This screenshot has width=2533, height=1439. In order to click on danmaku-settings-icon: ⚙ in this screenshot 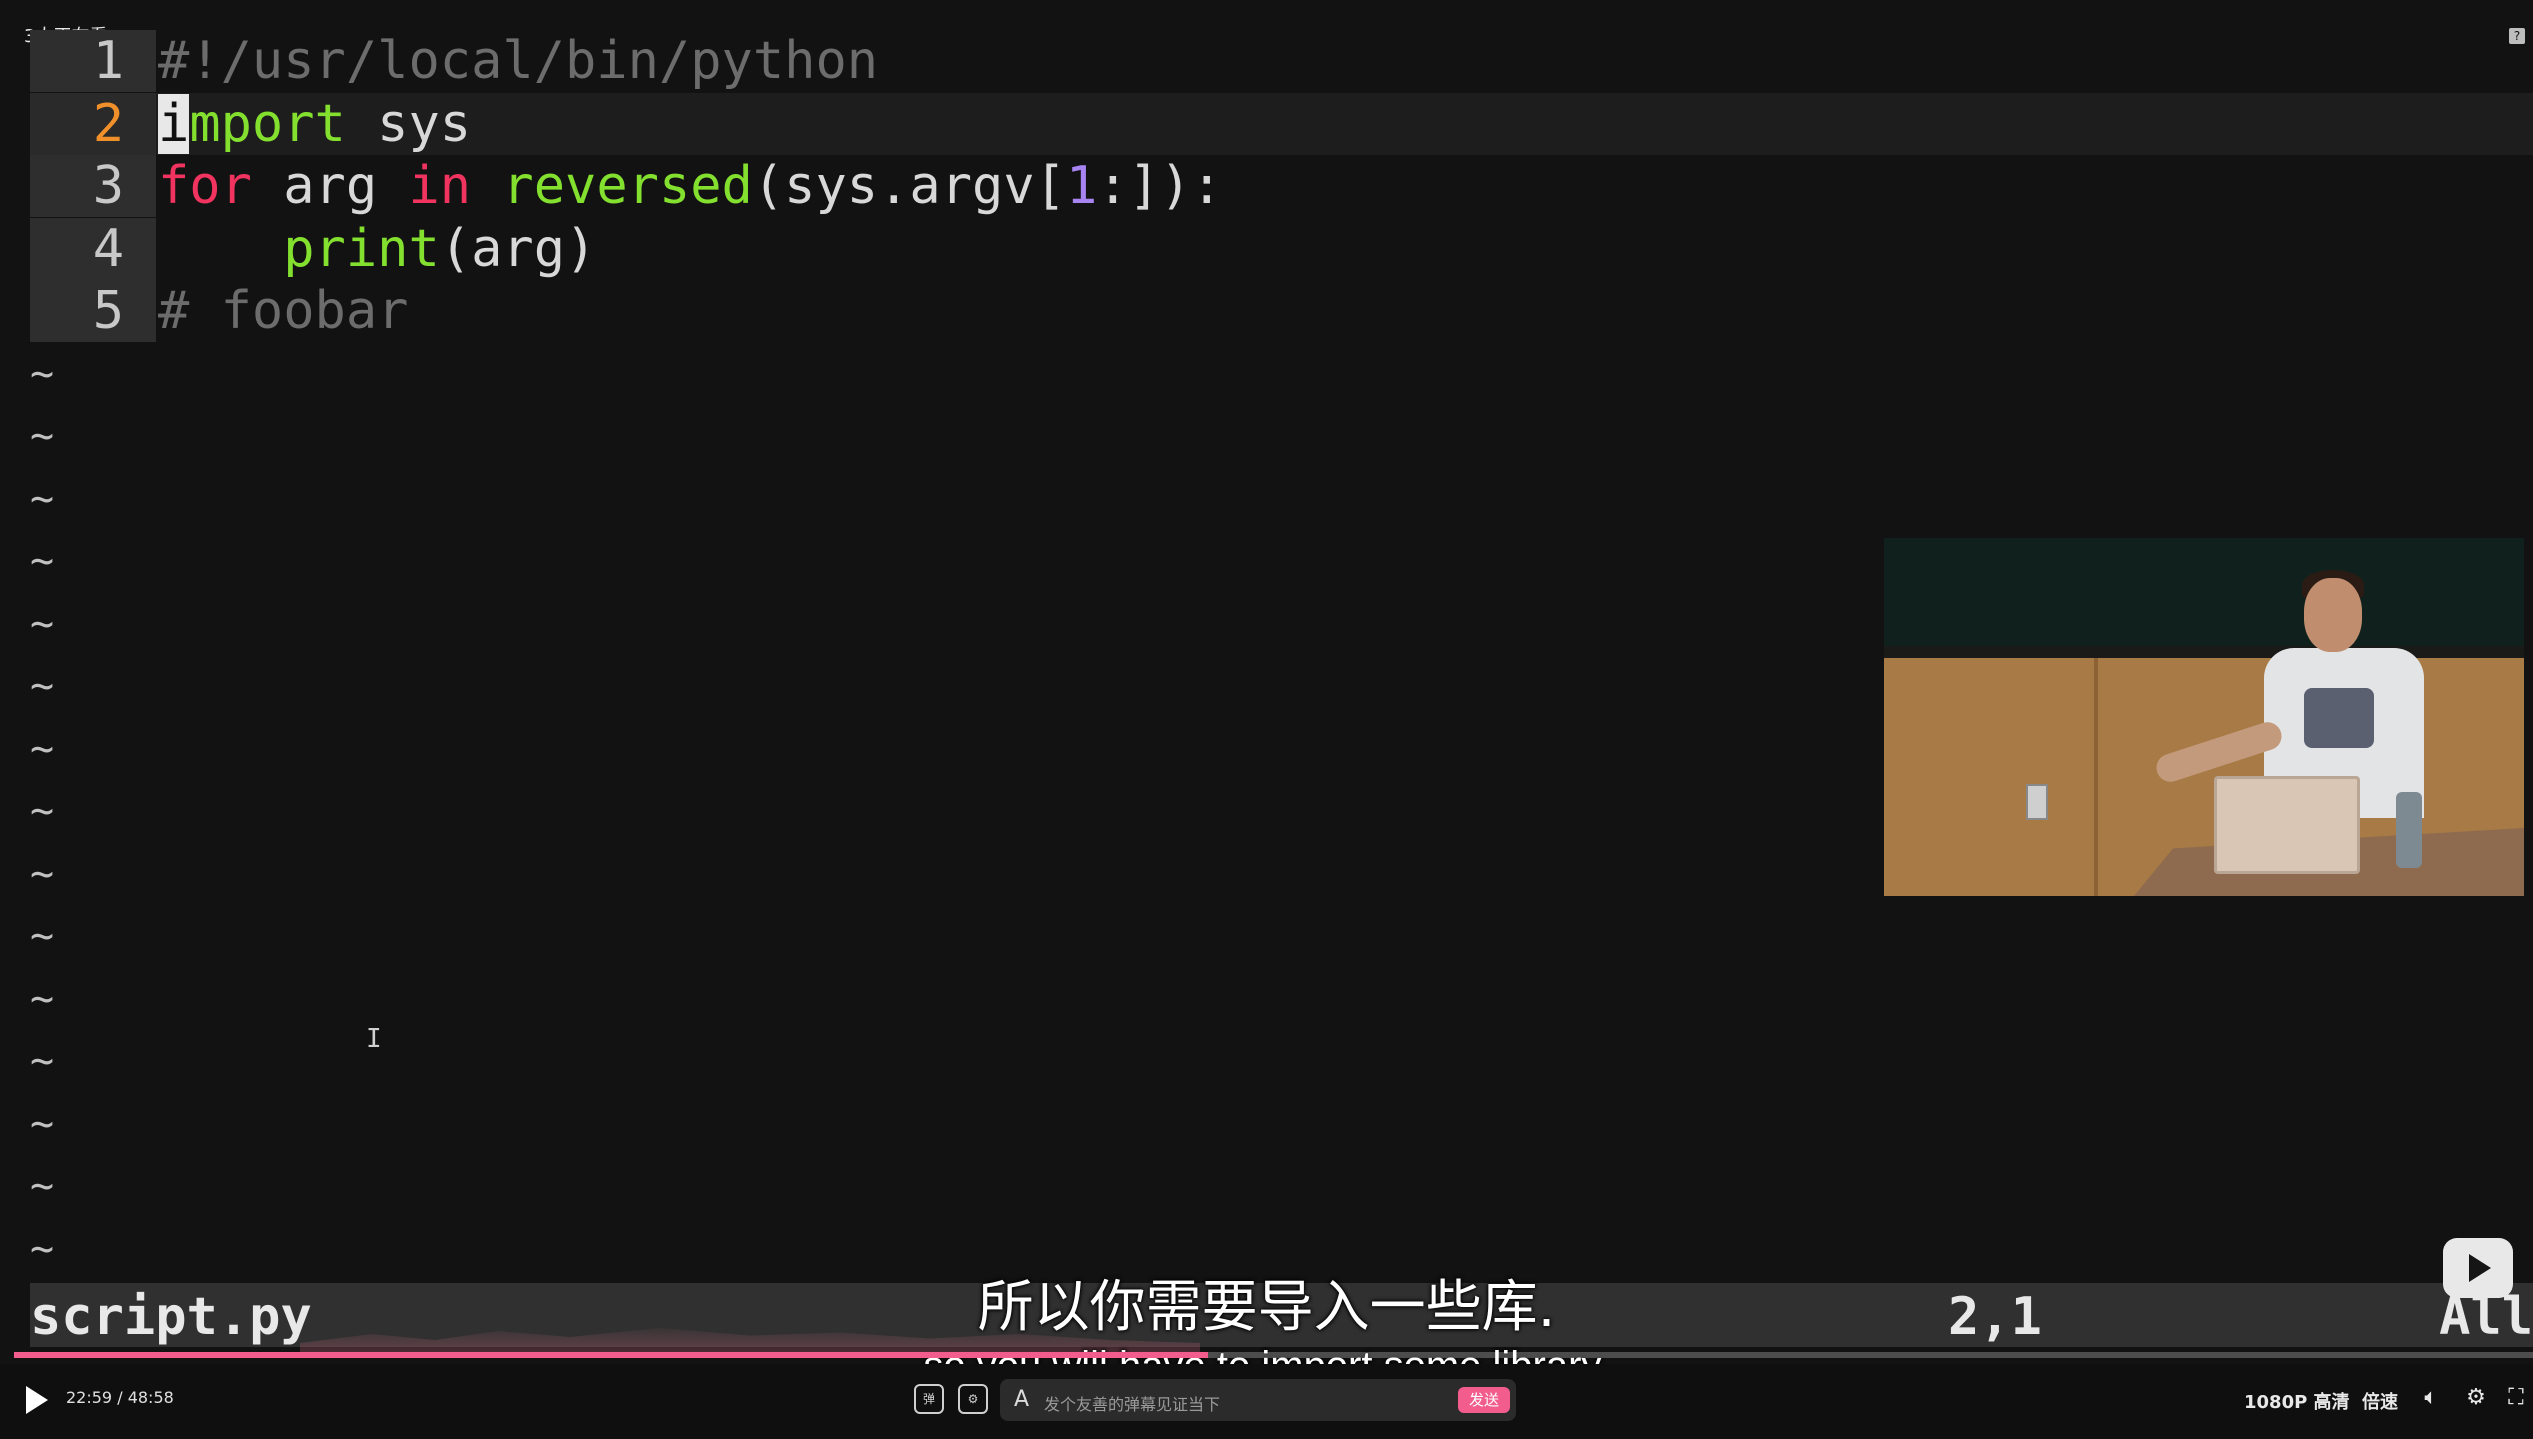, I will do `click(973, 1399)`.